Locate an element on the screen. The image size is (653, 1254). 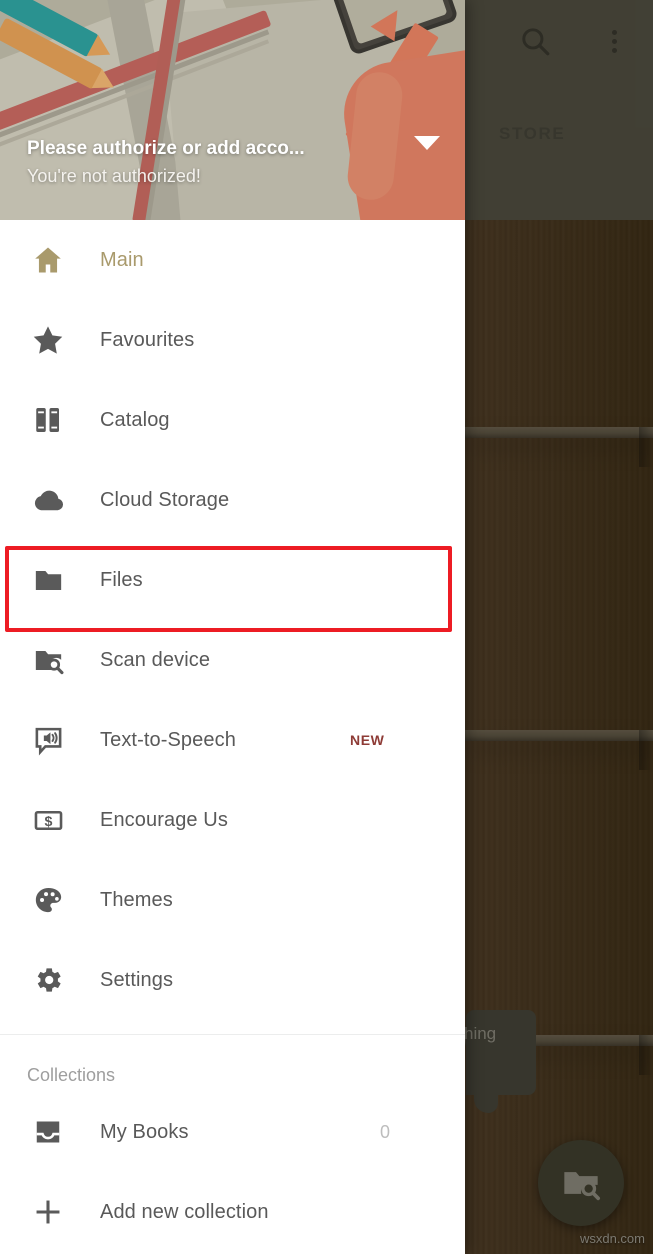
chevron-down-icon is located at coordinates (427, 143).